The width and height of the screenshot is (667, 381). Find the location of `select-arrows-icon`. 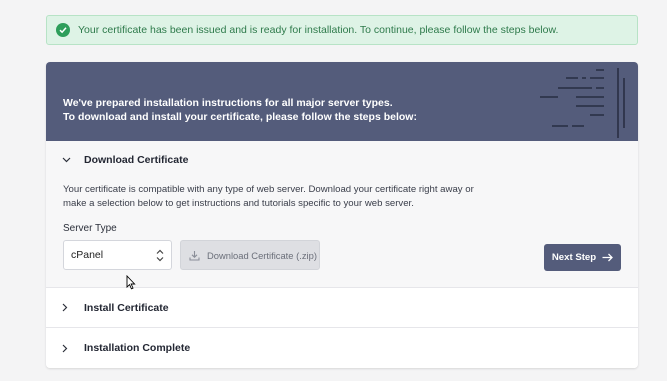

select-arrows-icon is located at coordinates (160, 257).